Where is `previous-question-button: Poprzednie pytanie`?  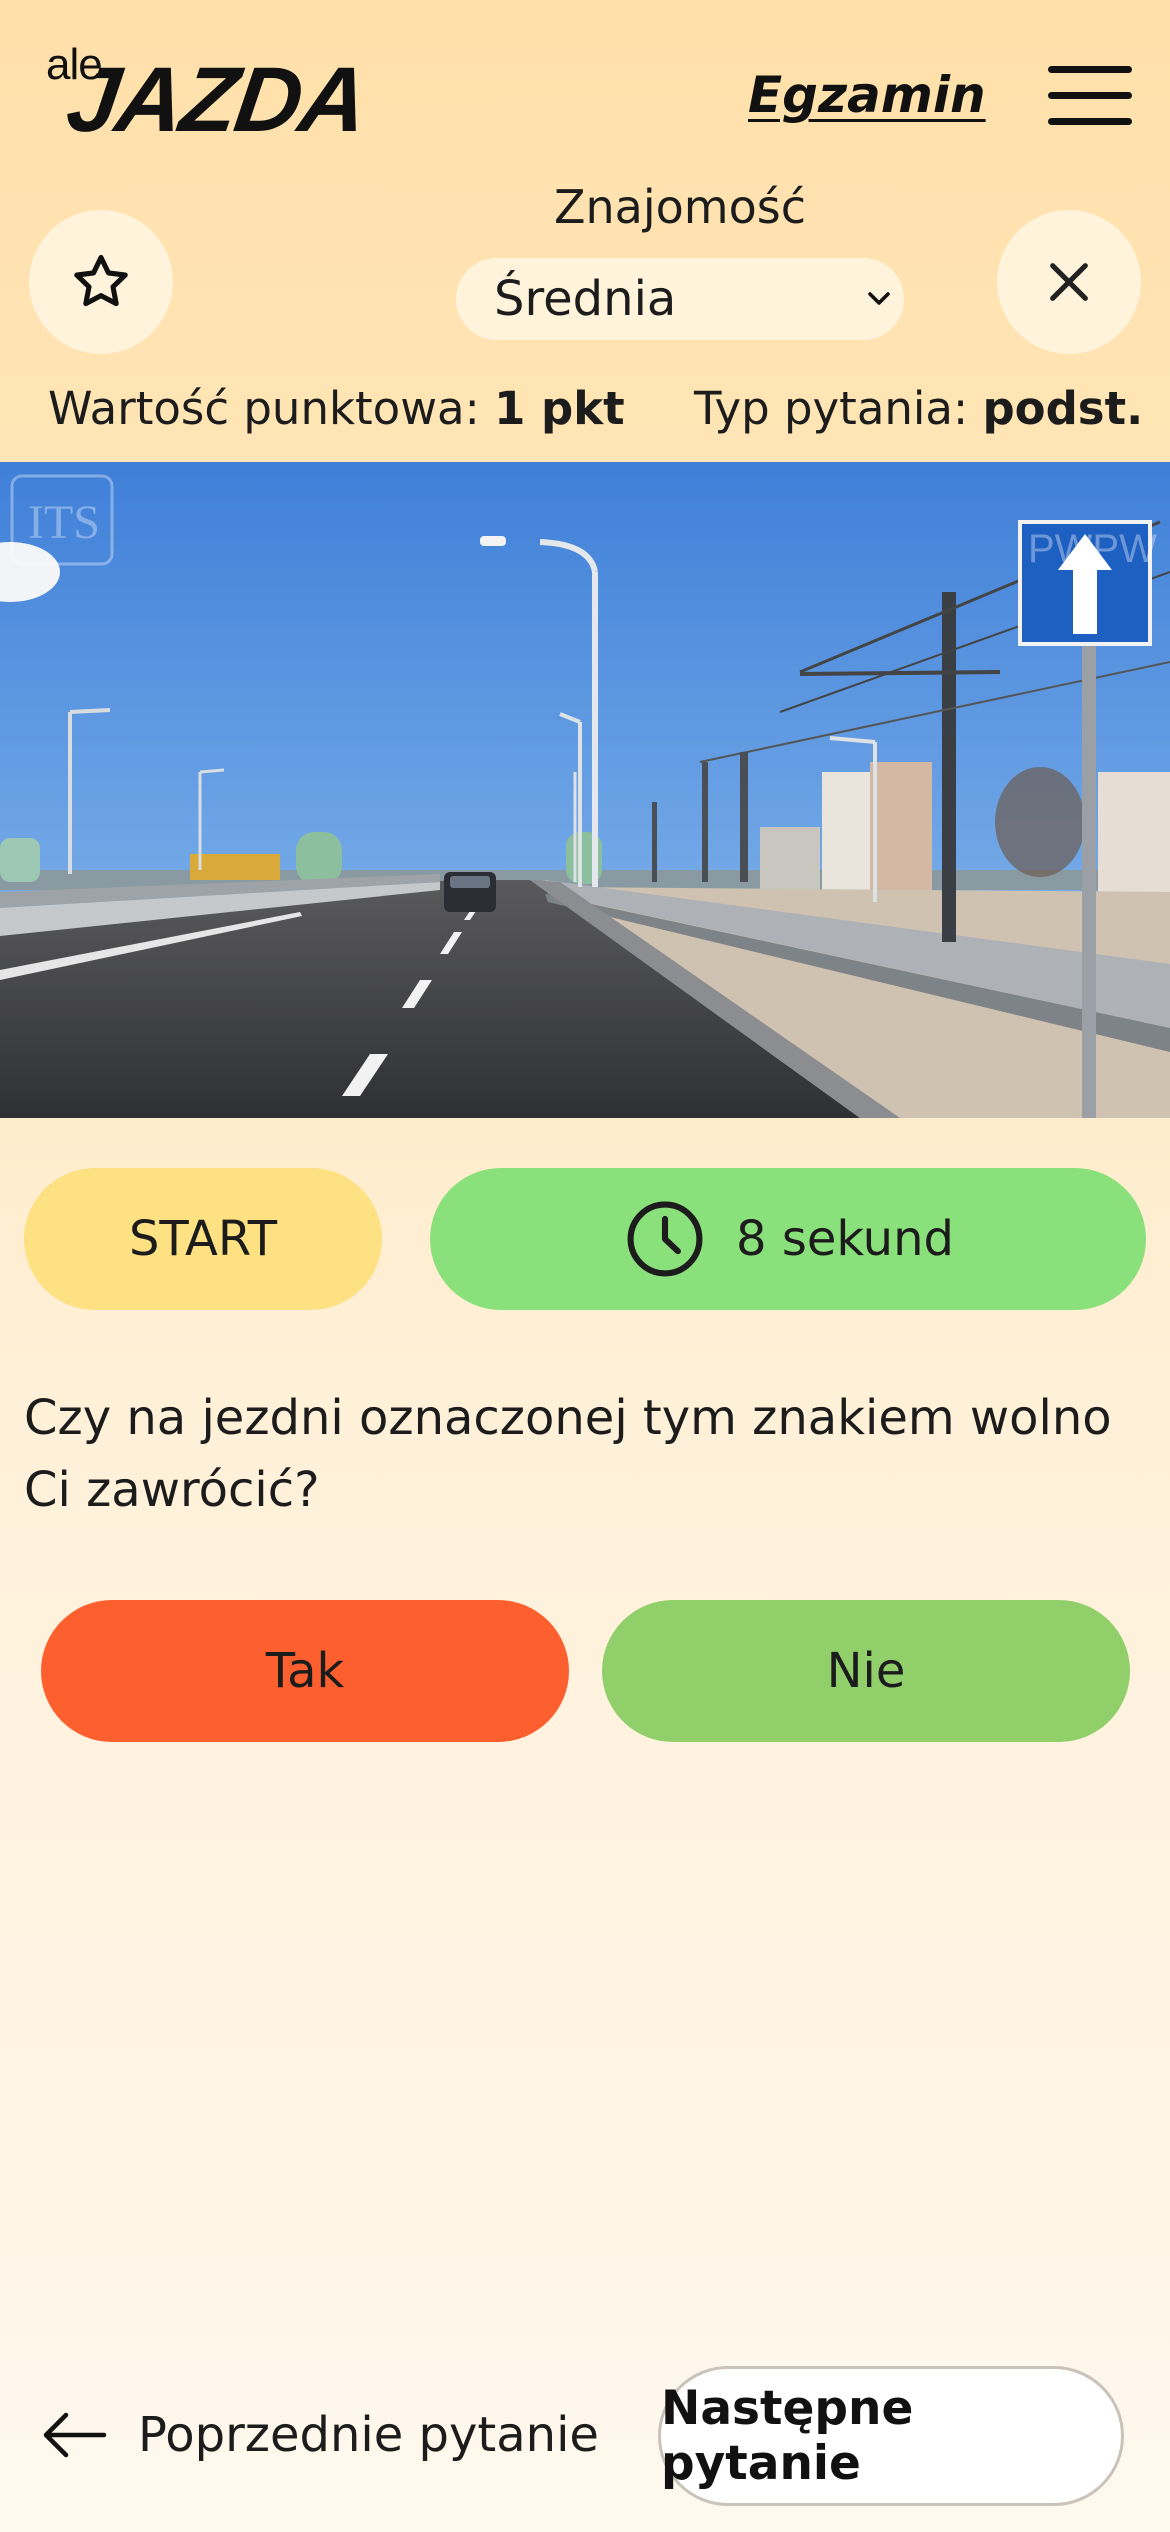
previous-question-button: Poprzednie pytanie is located at coordinates (319, 2435).